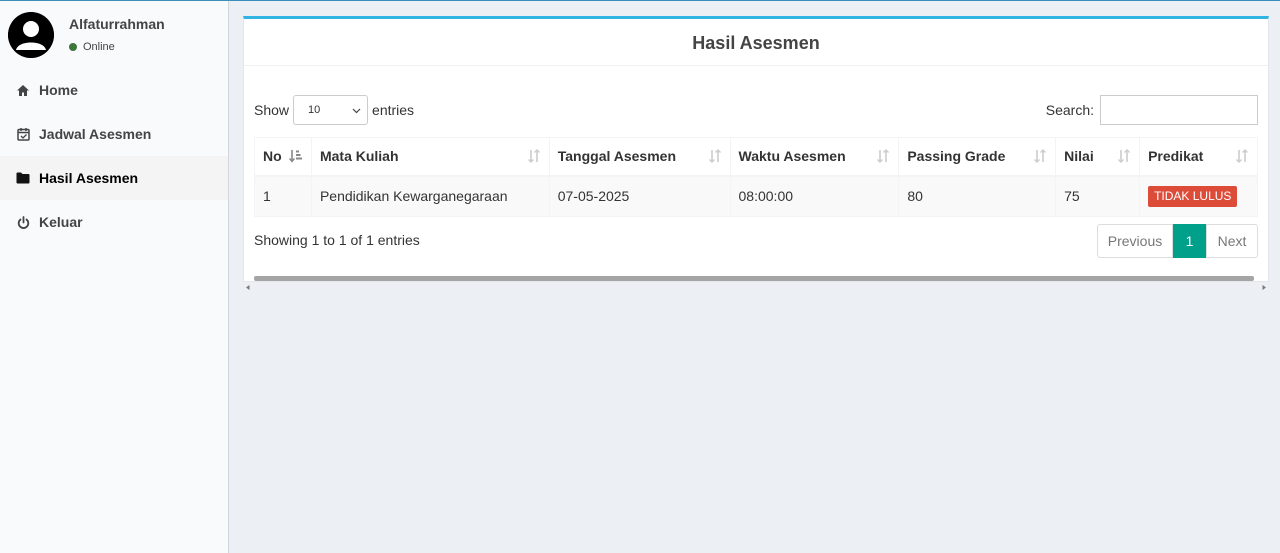 This screenshot has height=553, width=1280. I want to click on column-header-nilai: Nilai, so click(1098, 157).